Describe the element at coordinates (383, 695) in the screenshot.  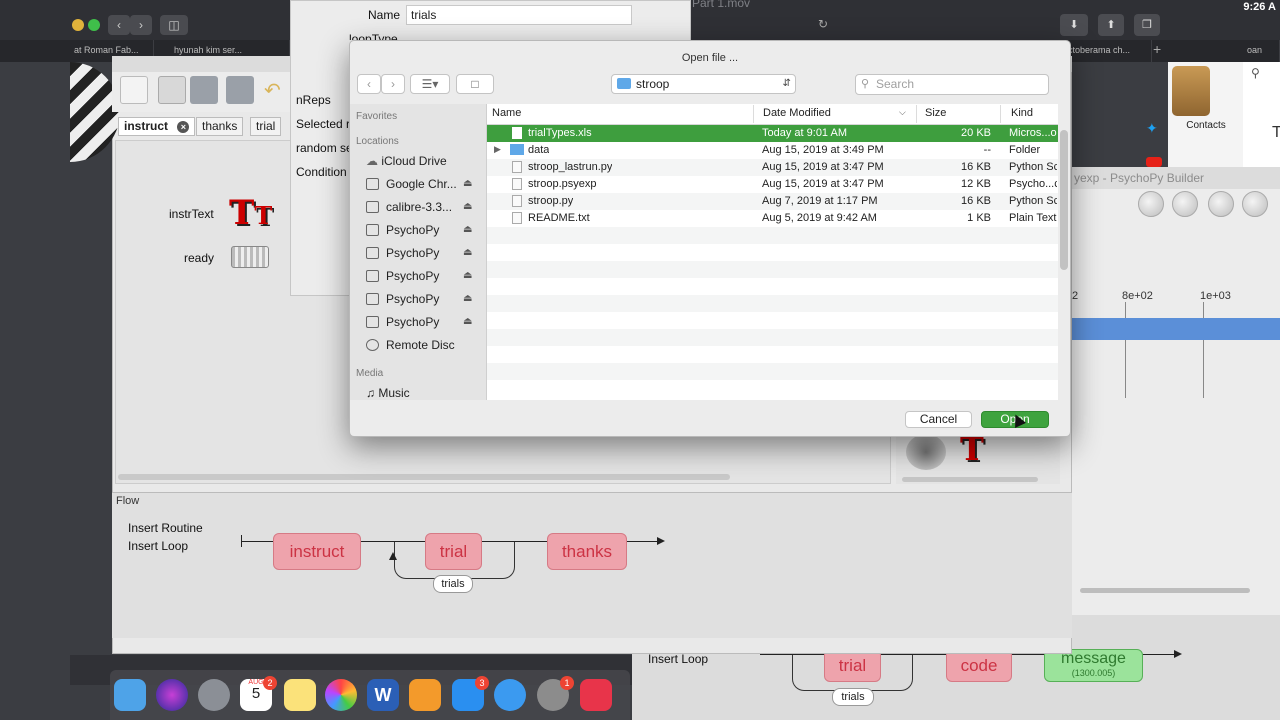
I see `word-icon: W` at that location.